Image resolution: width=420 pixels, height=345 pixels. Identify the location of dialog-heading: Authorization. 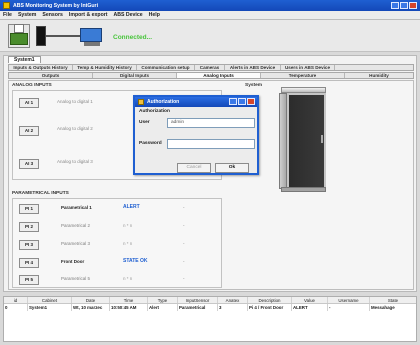
(154, 111).